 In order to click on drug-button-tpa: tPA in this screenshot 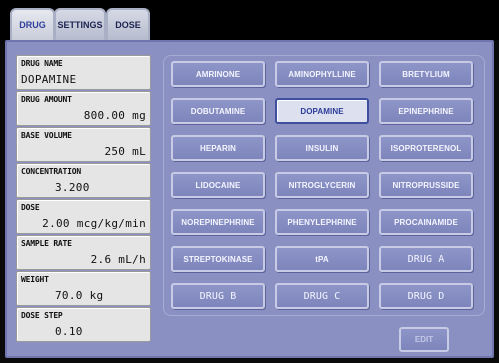, I will do `click(322, 259)`.